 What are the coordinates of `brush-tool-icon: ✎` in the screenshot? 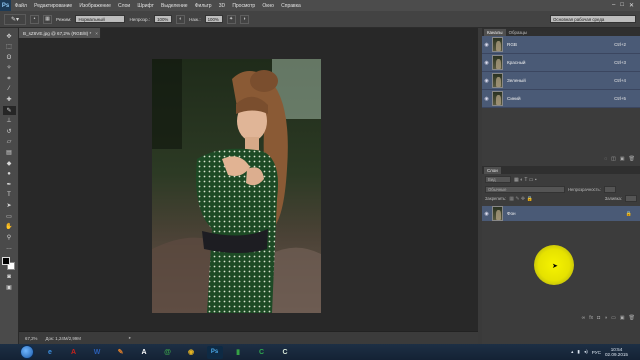 It's located at (9, 111).